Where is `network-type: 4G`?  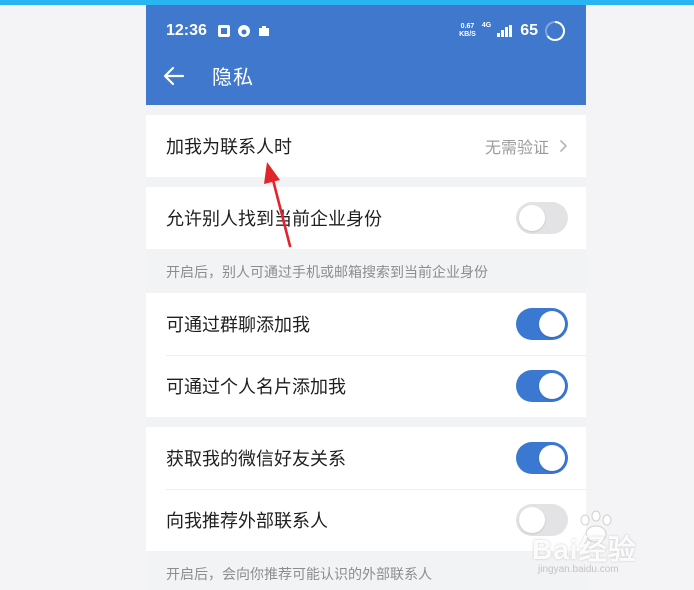 network-type: 4G is located at coordinates (486, 25).